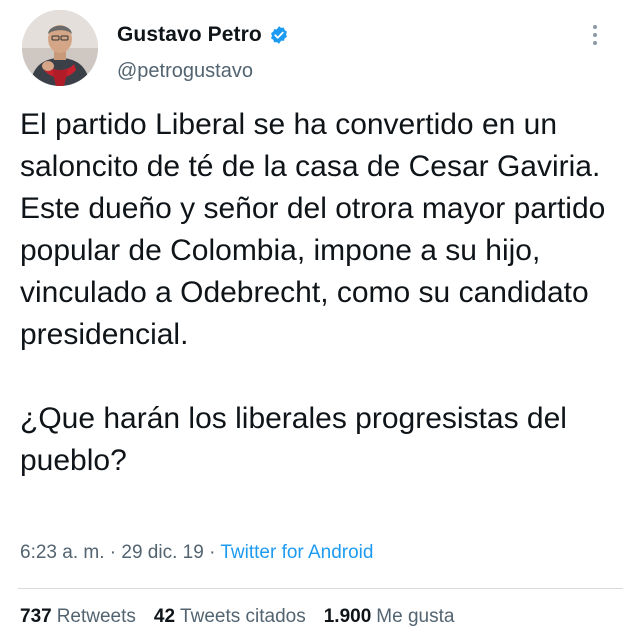 This screenshot has height=642, width=623. What do you see at coordinates (189, 35) in the screenshot?
I see `display-name: Gustavo Petro` at bounding box center [189, 35].